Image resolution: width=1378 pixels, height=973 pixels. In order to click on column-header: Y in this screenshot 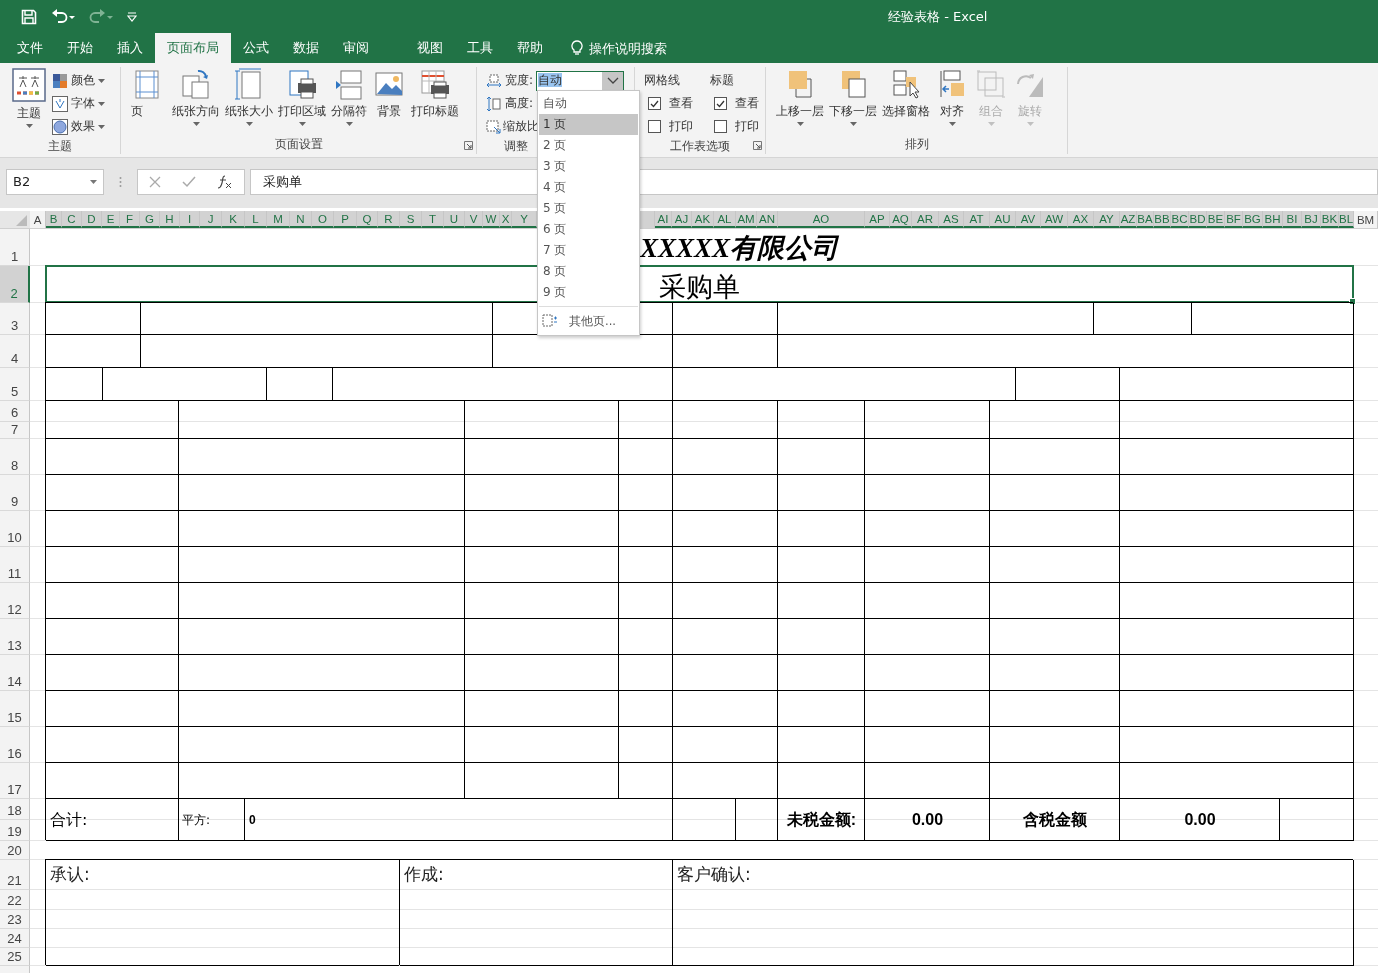, I will do `click(524, 219)`.